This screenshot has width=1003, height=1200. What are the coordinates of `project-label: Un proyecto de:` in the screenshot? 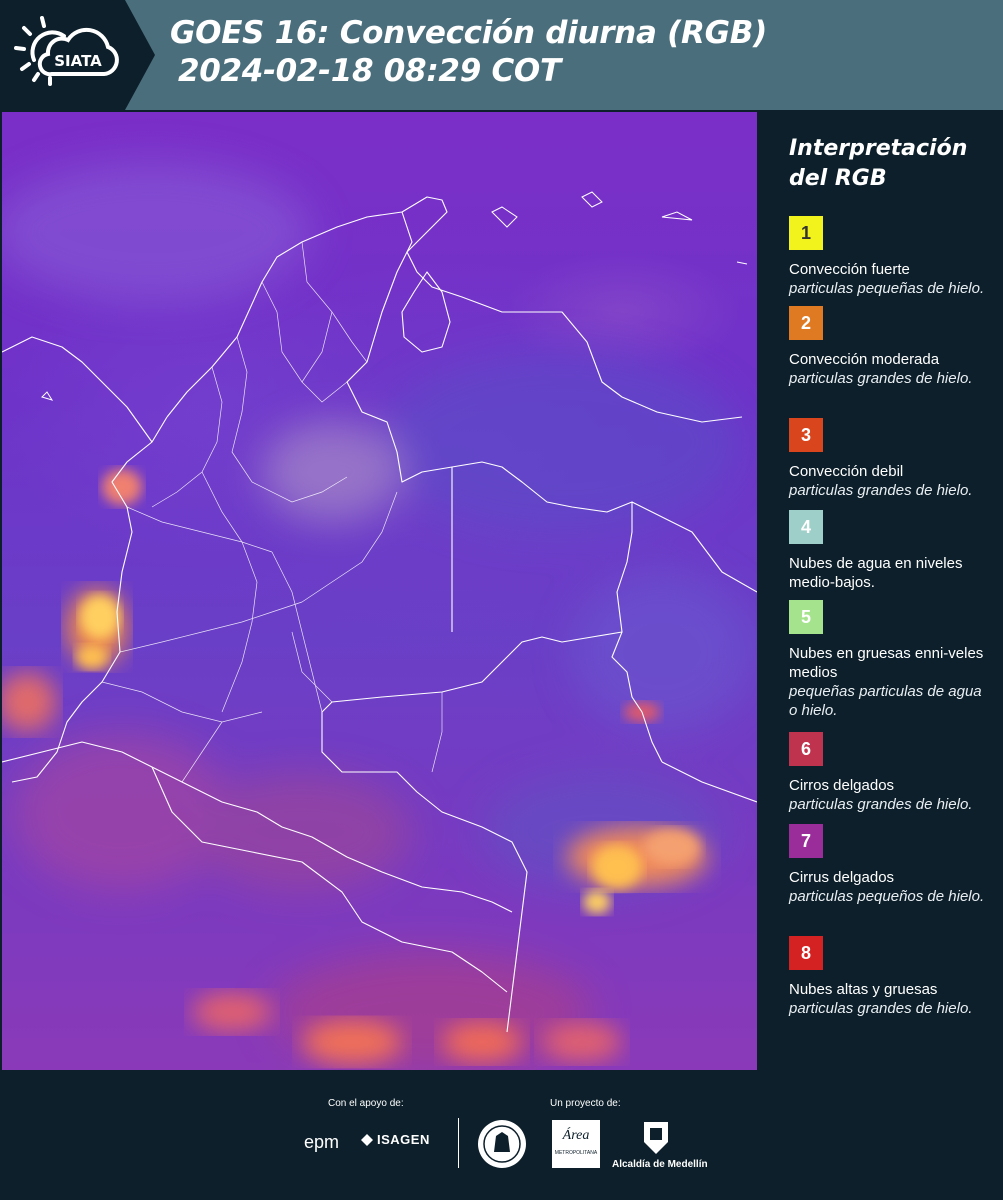 It's located at (585, 1103).